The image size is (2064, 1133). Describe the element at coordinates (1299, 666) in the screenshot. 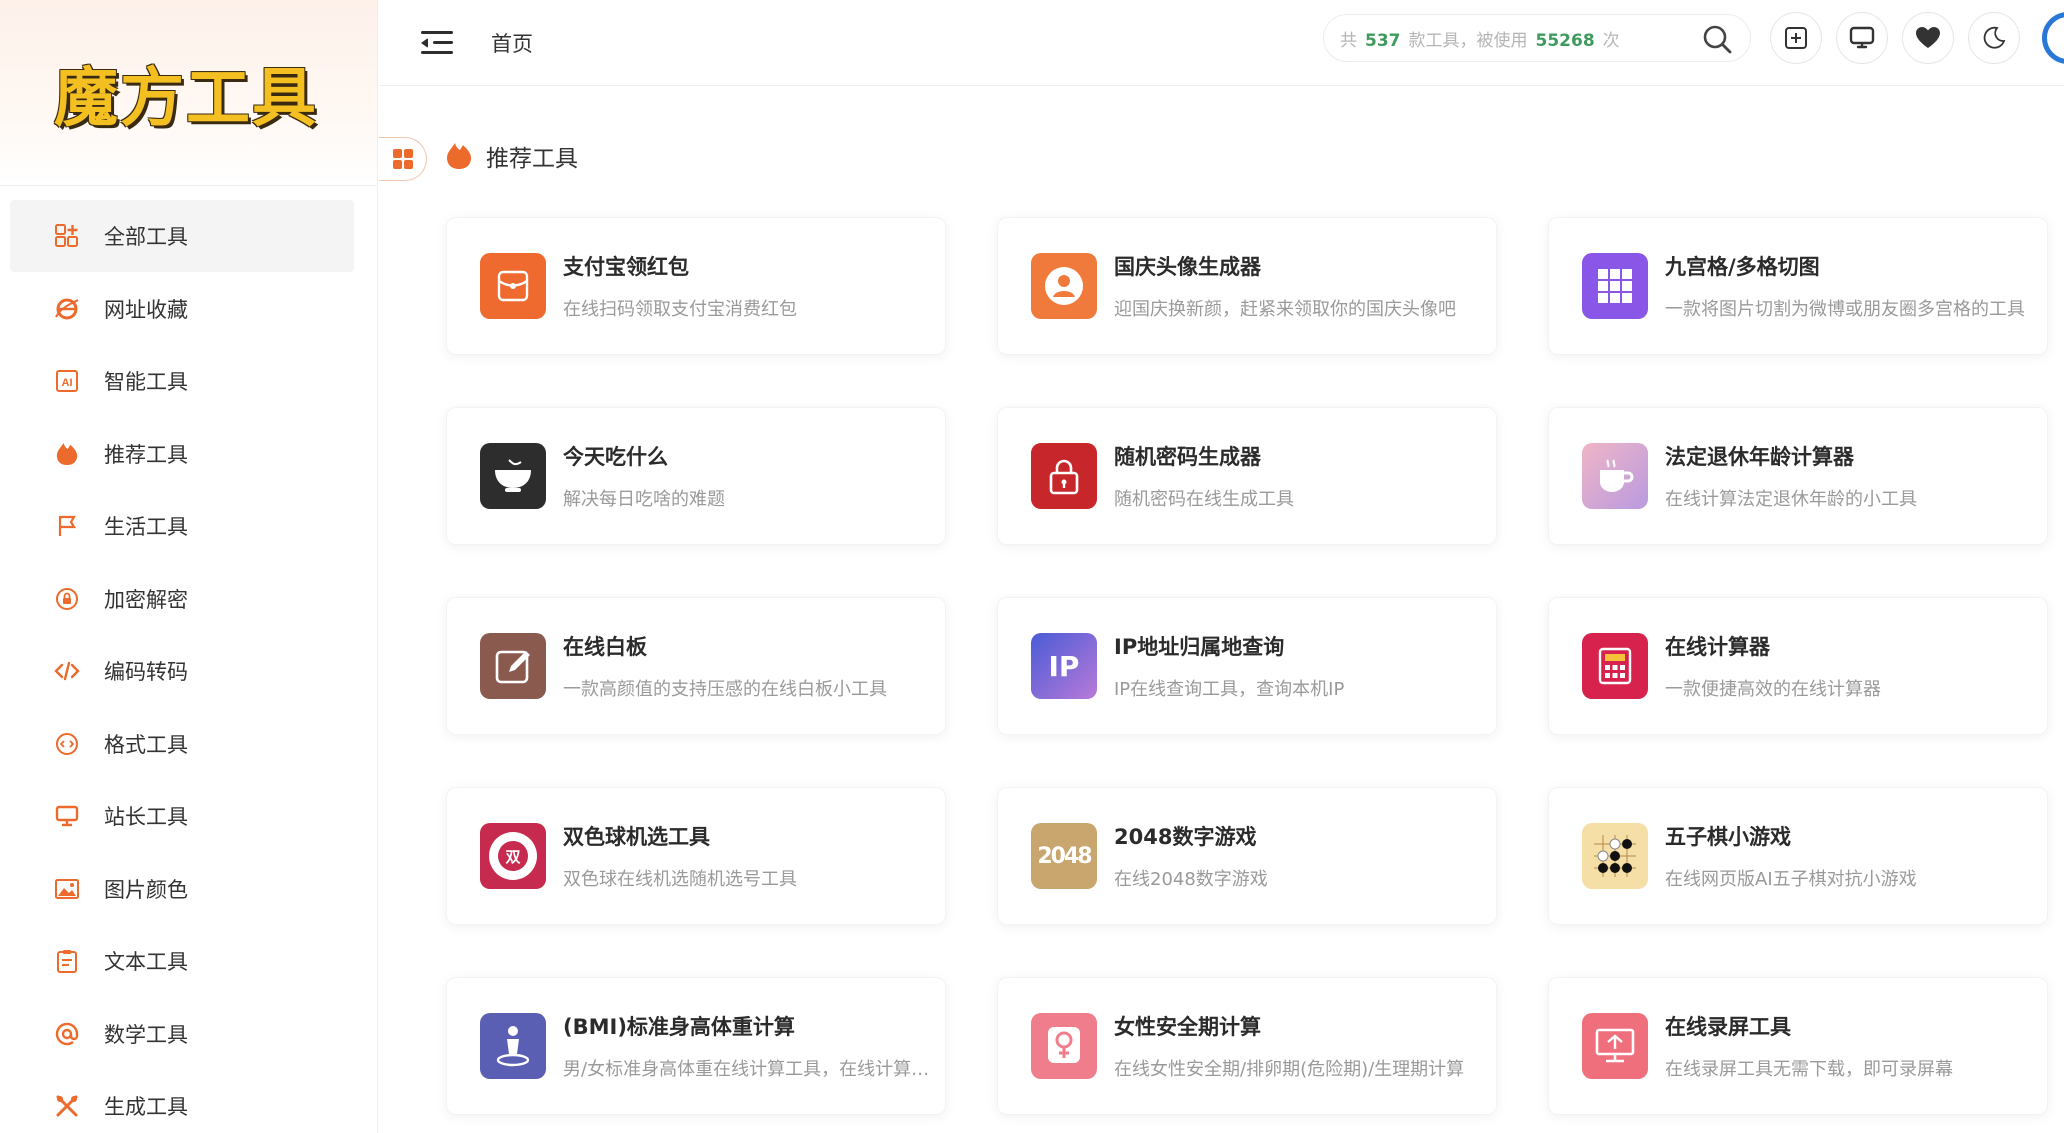

I see `card-text: IP地址归属地查询 IP在线查询工具，查询本机IP` at that location.